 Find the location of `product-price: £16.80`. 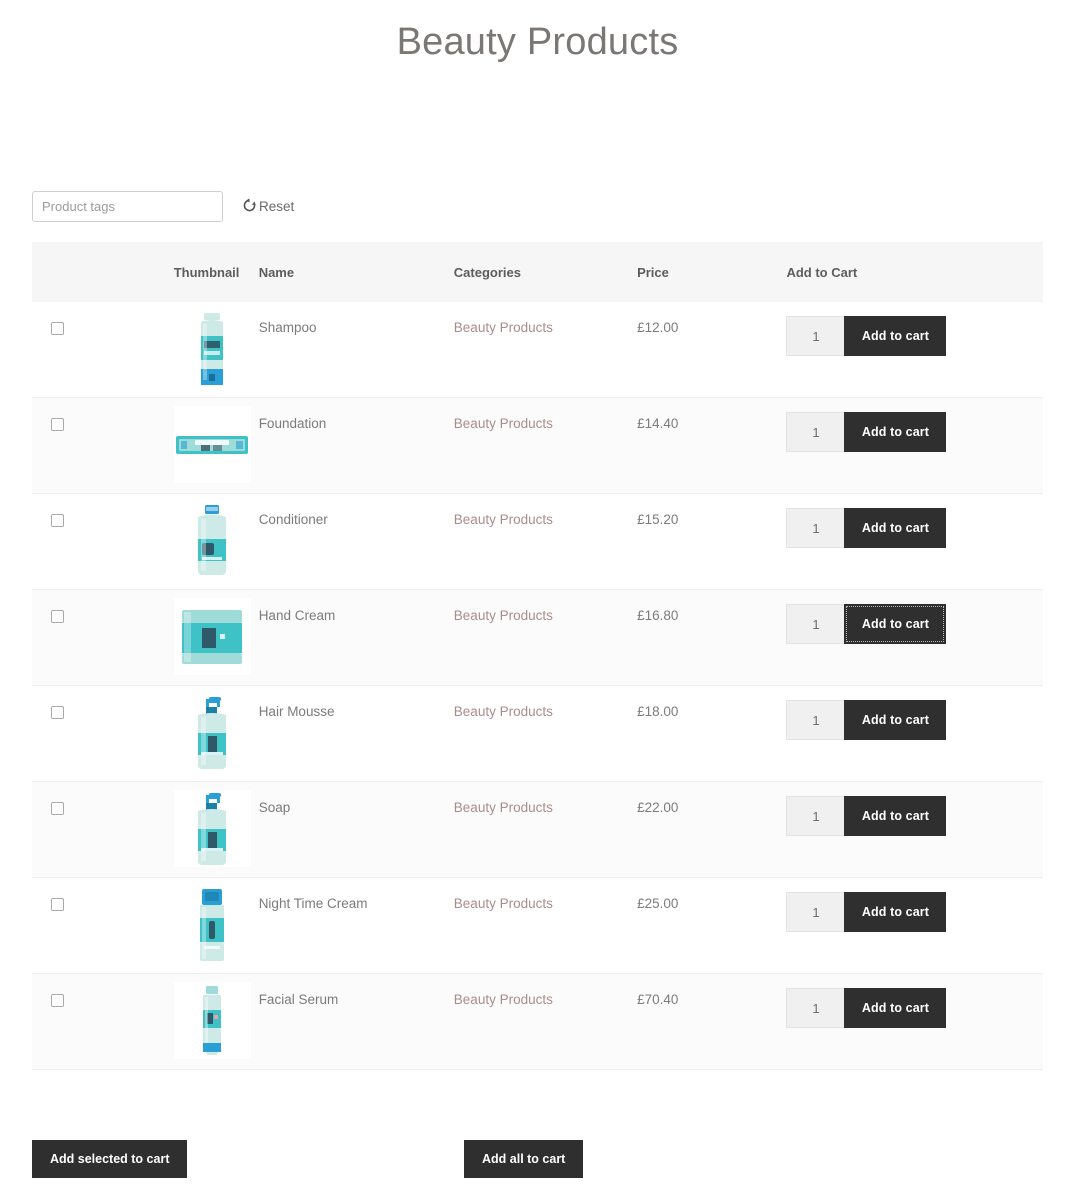

product-price: £16.80 is located at coordinates (658, 615).